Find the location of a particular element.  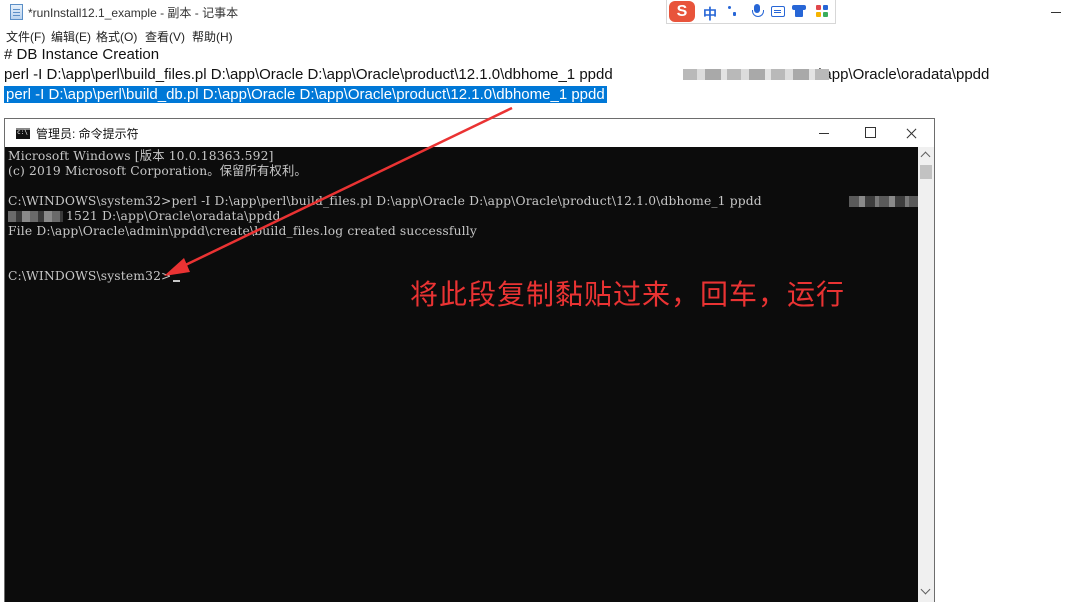

console-command-continuation-text: 1521 D:\app\Oracle\oradata\ppdd is located at coordinates (173, 216).